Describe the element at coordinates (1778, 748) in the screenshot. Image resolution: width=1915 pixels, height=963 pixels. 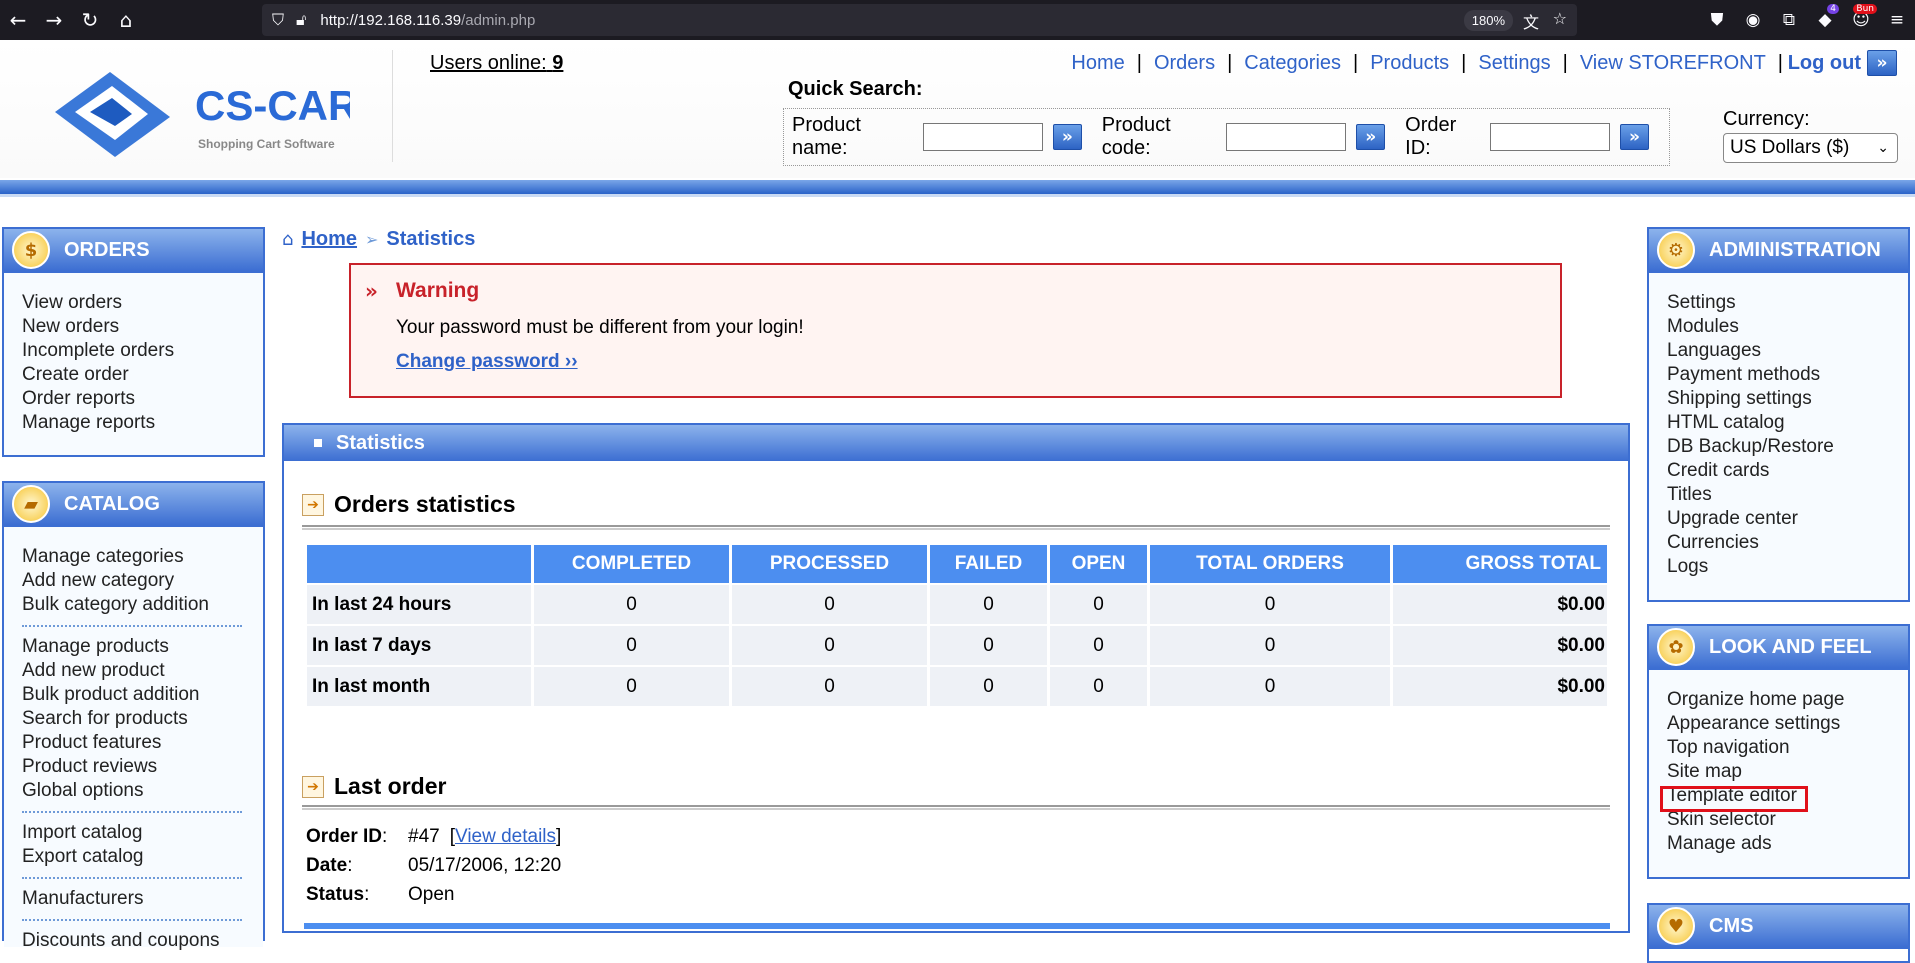
I see `menu-top-navigation: Top navigation` at that location.